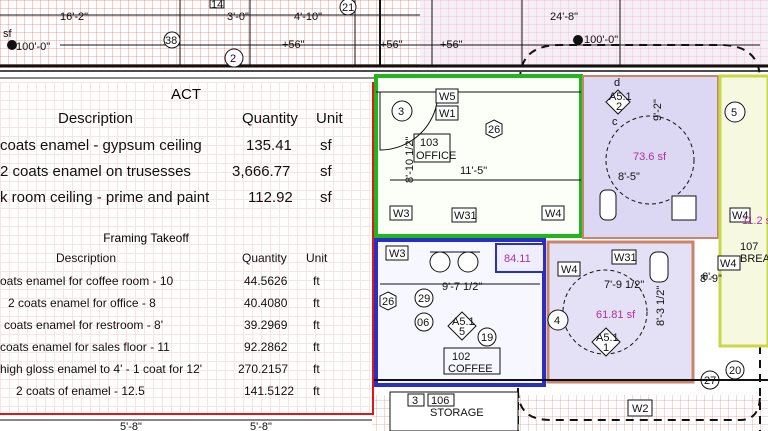  Describe the element at coordinates (186, 94) in the screenshot. I see `act-title: ACT` at that location.